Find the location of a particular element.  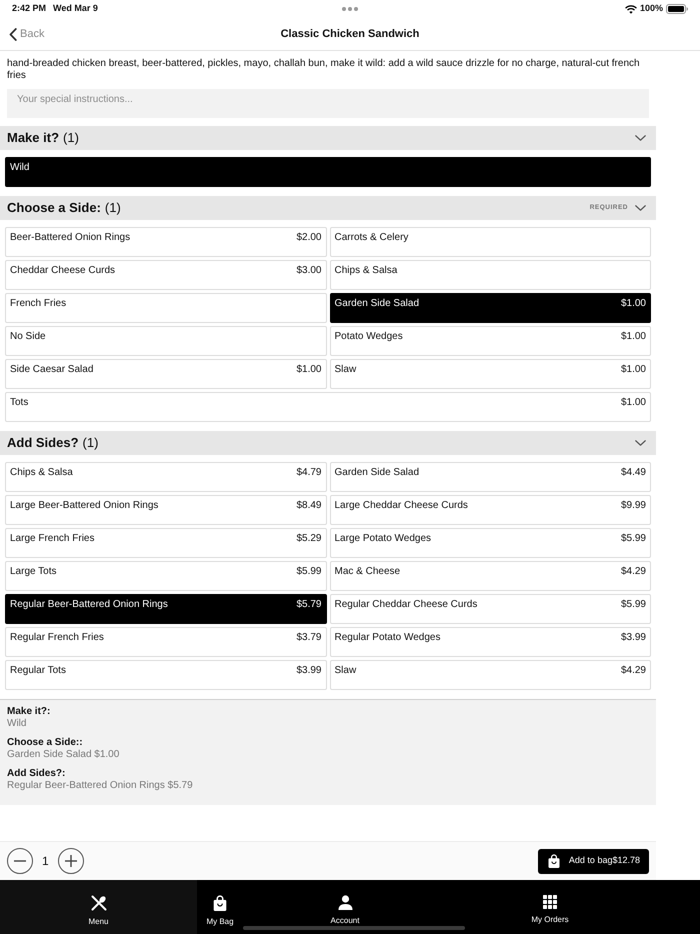

battery-percent: 100% is located at coordinates (651, 9).